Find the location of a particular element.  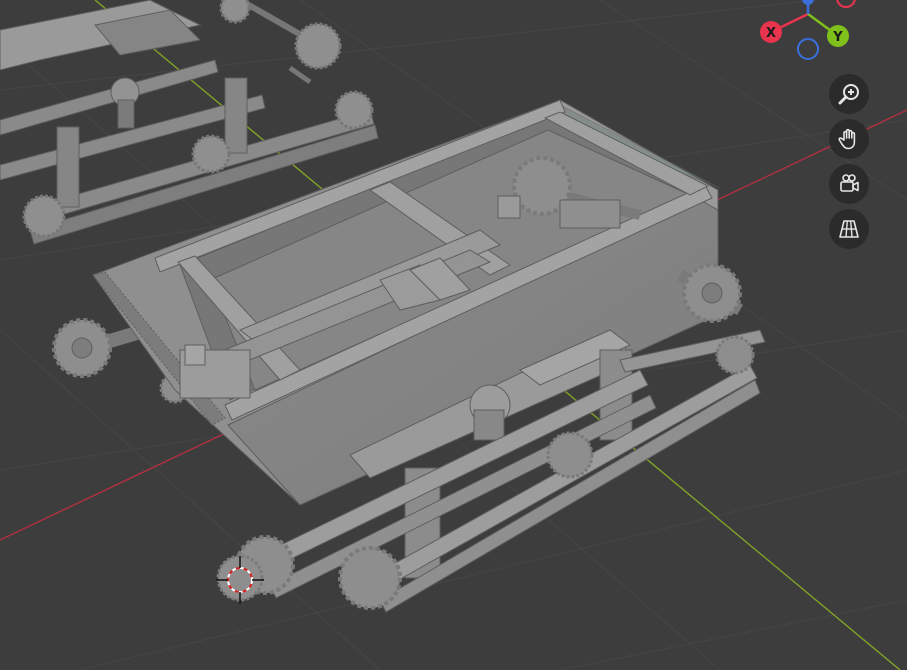

pan-button is located at coordinates (849, 139).